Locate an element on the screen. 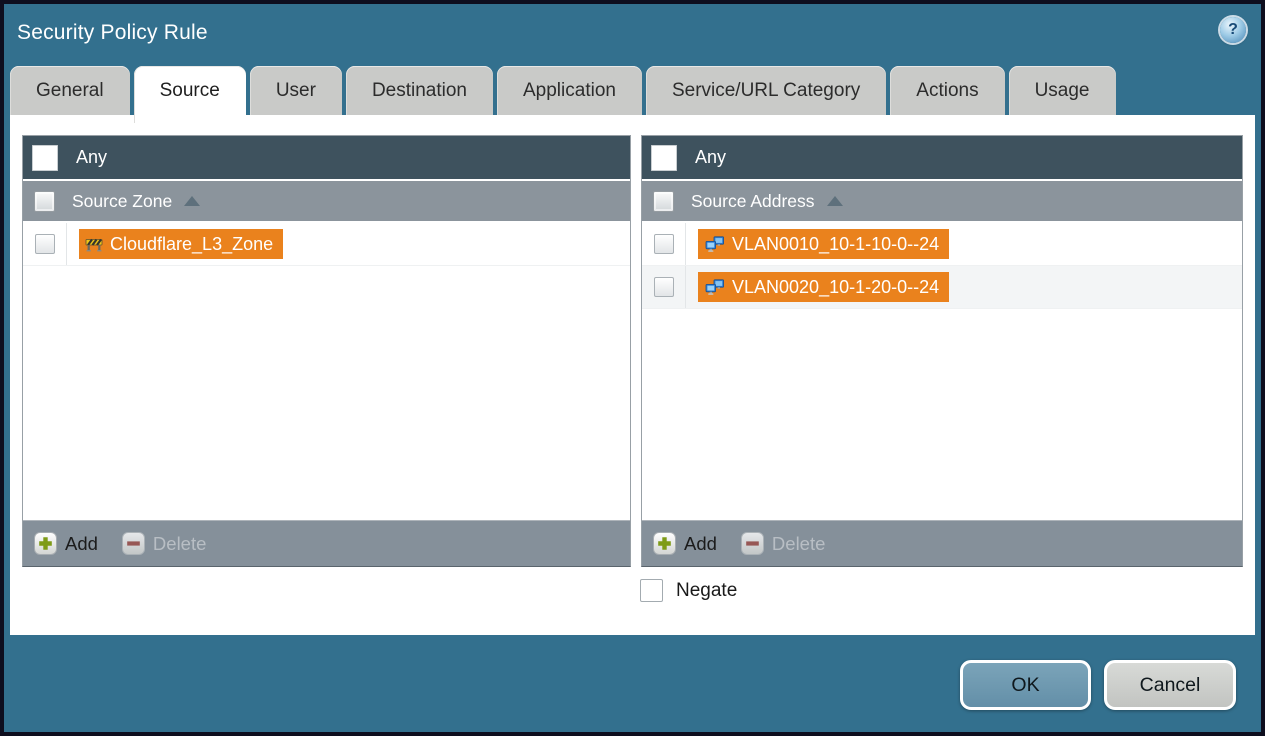 The height and width of the screenshot is (736, 1265). source-zone-column-header: Source Zone is located at coordinates (326, 200).